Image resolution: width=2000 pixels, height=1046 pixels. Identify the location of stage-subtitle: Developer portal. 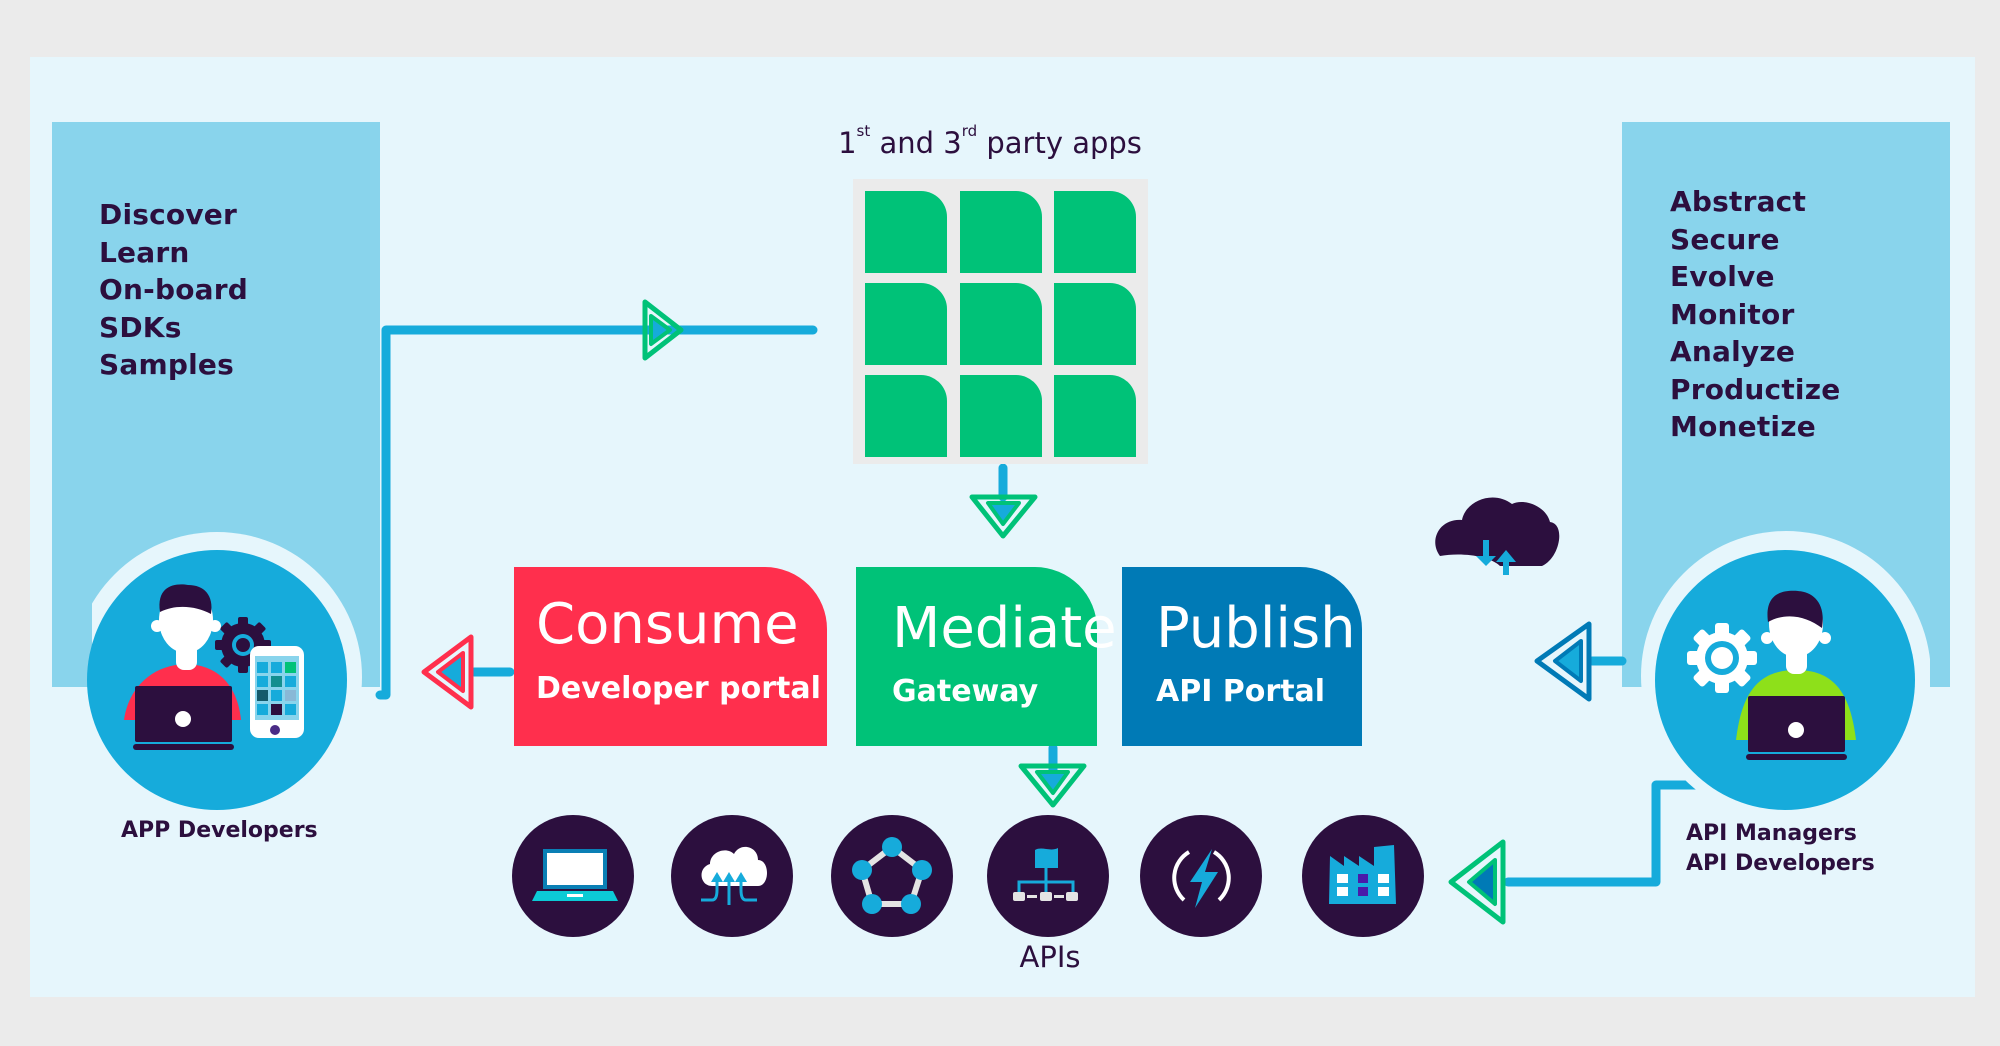
(678, 688).